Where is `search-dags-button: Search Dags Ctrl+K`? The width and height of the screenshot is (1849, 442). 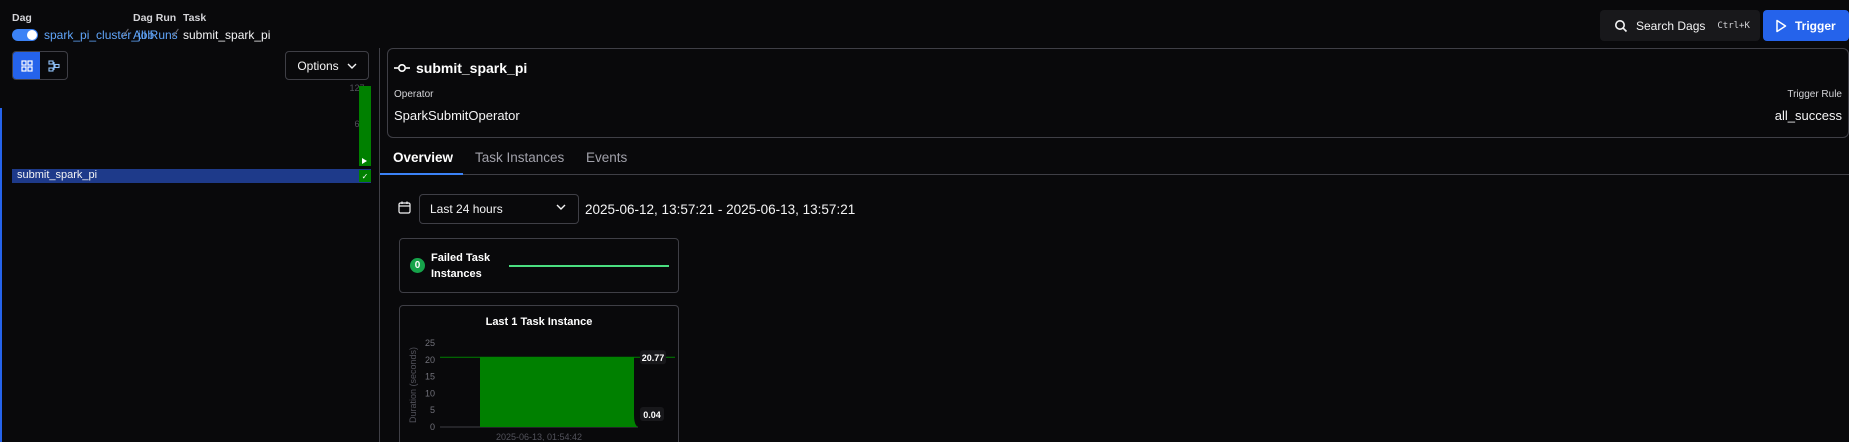 search-dags-button: Search Dags Ctrl+K is located at coordinates (1680, 25).